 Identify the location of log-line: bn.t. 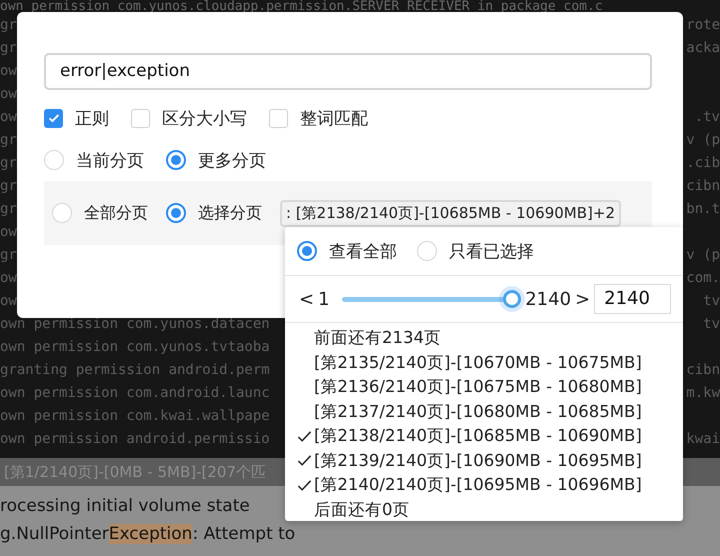
(703, 209).